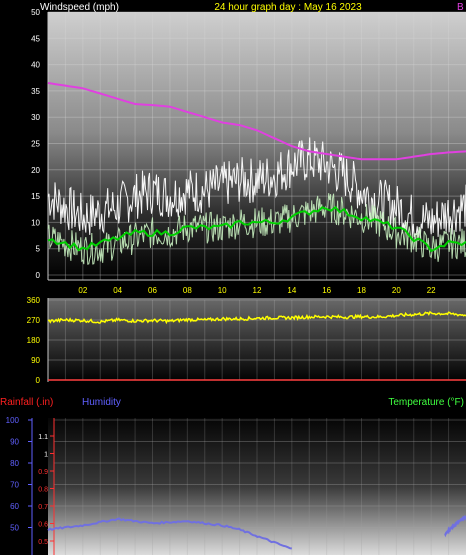 The width and height of the screenshot is (466, 555). I want to click on wind-y-tick-label: 35, so click(35, 91).